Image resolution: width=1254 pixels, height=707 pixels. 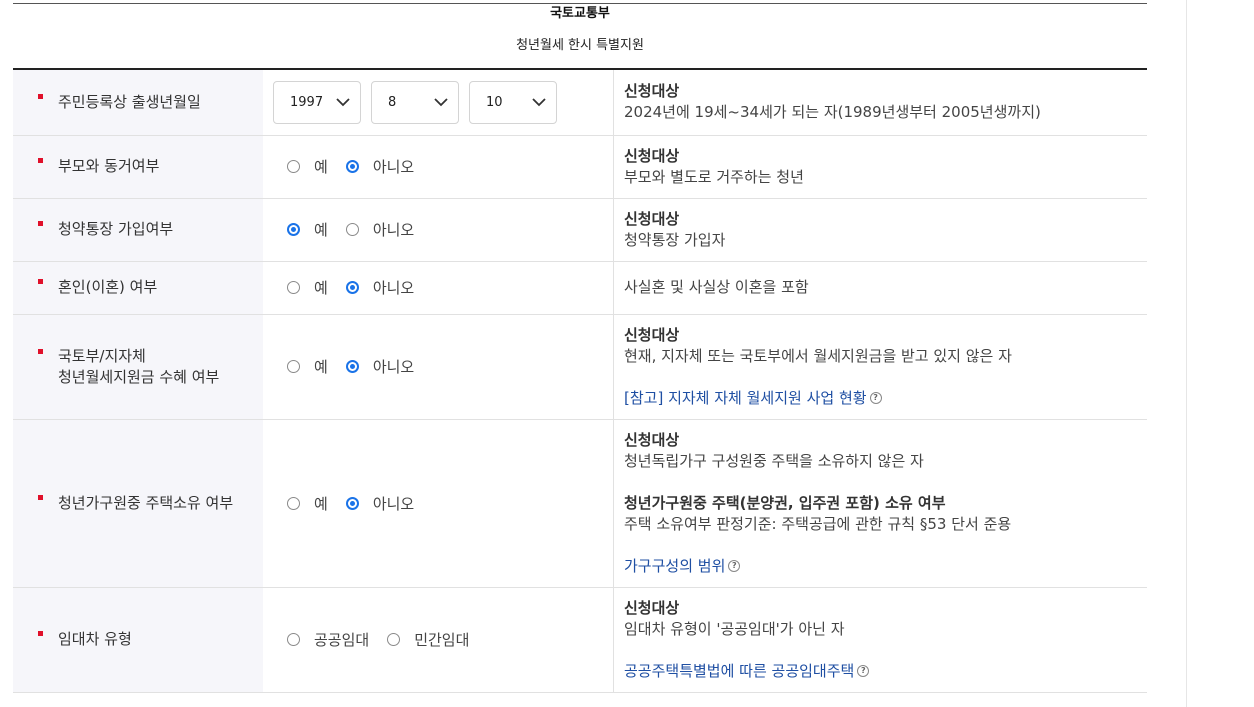 I want to click on subsidy-yes-option: 예, so click(x=307, y=366).